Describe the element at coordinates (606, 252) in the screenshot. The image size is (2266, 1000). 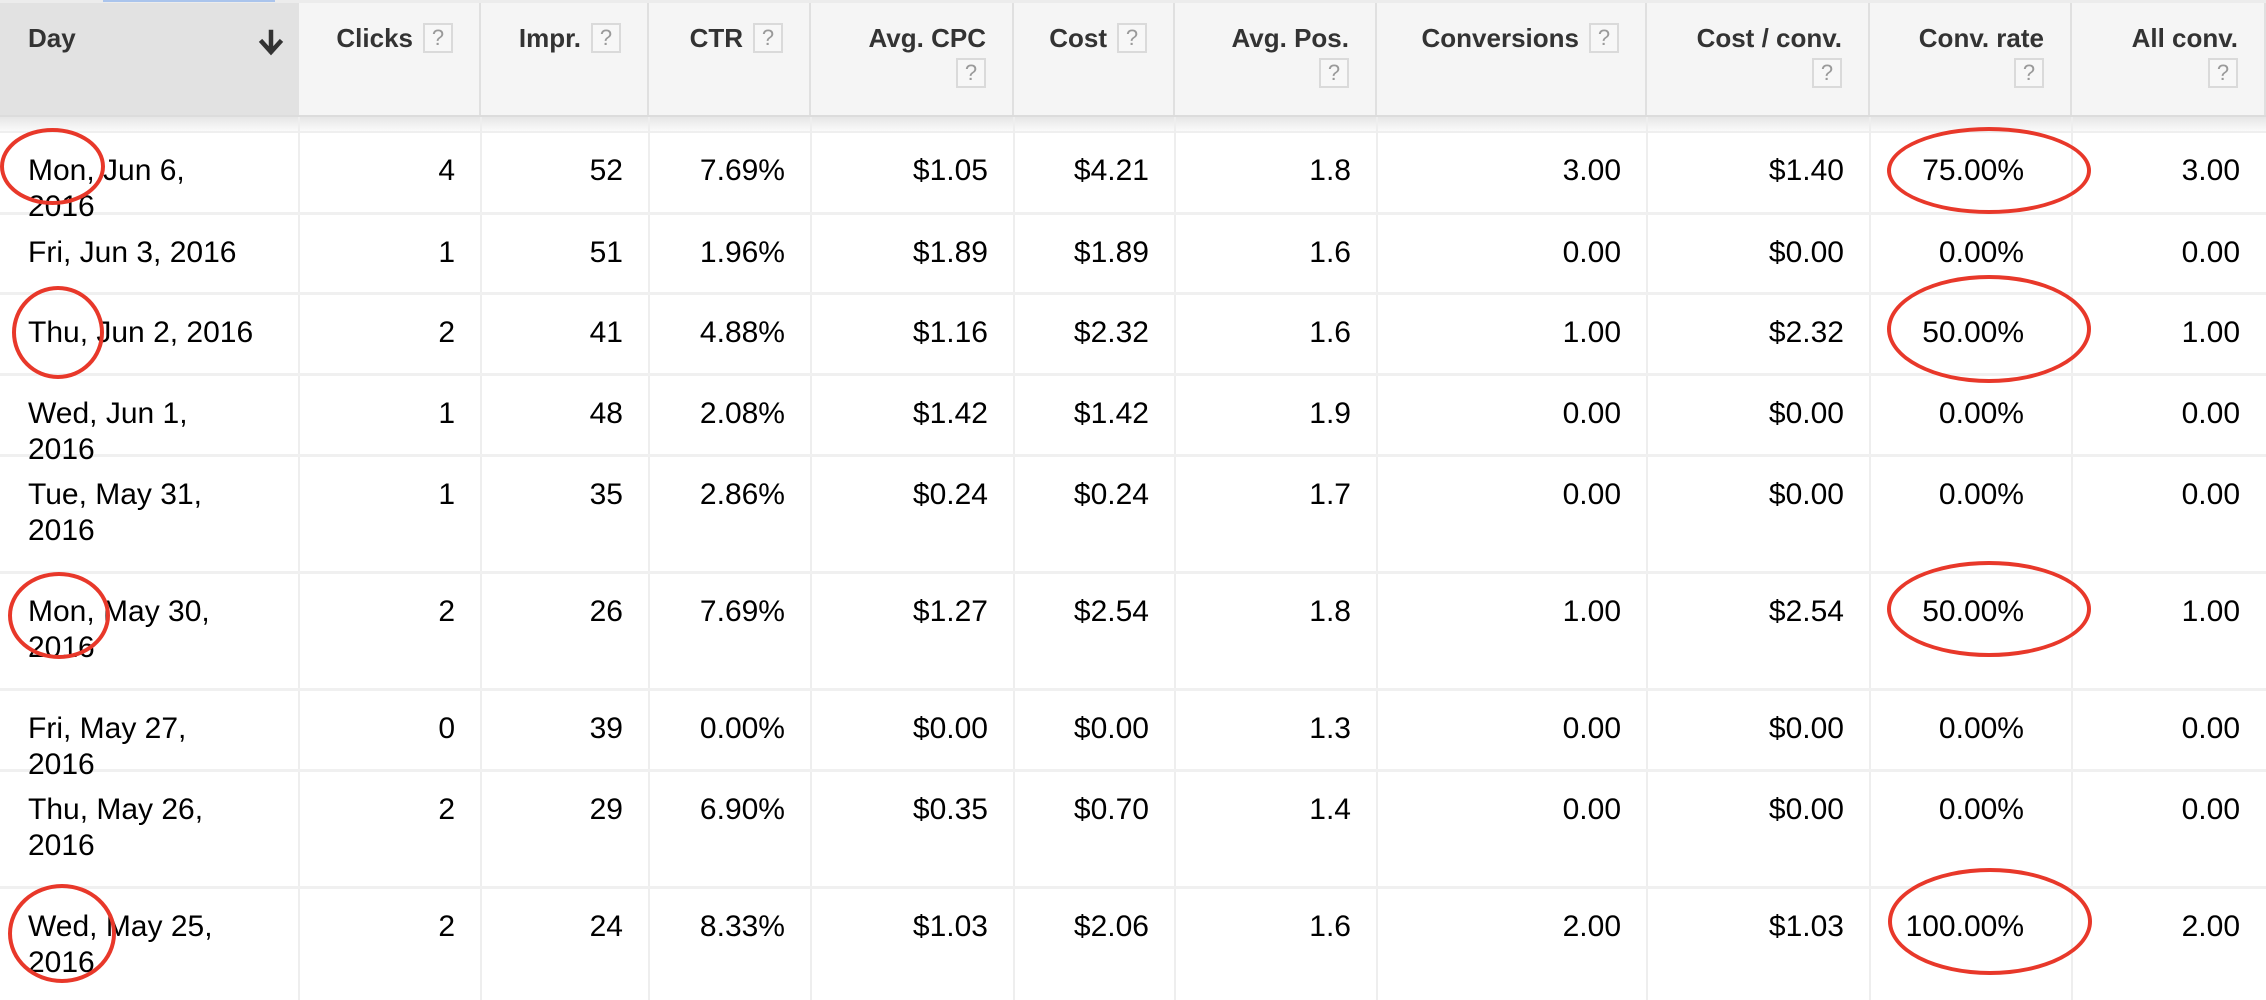
I see `cell-impr: 51` at that location.